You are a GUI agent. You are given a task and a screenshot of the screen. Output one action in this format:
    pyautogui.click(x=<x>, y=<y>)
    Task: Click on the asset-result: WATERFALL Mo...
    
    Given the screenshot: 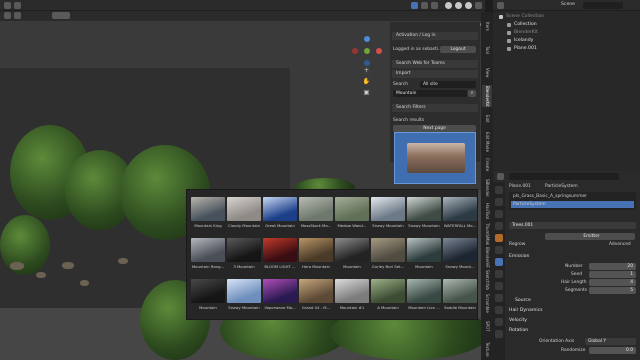 What is the action you would take?
    pyautogui.click(x=460, y=215)
    